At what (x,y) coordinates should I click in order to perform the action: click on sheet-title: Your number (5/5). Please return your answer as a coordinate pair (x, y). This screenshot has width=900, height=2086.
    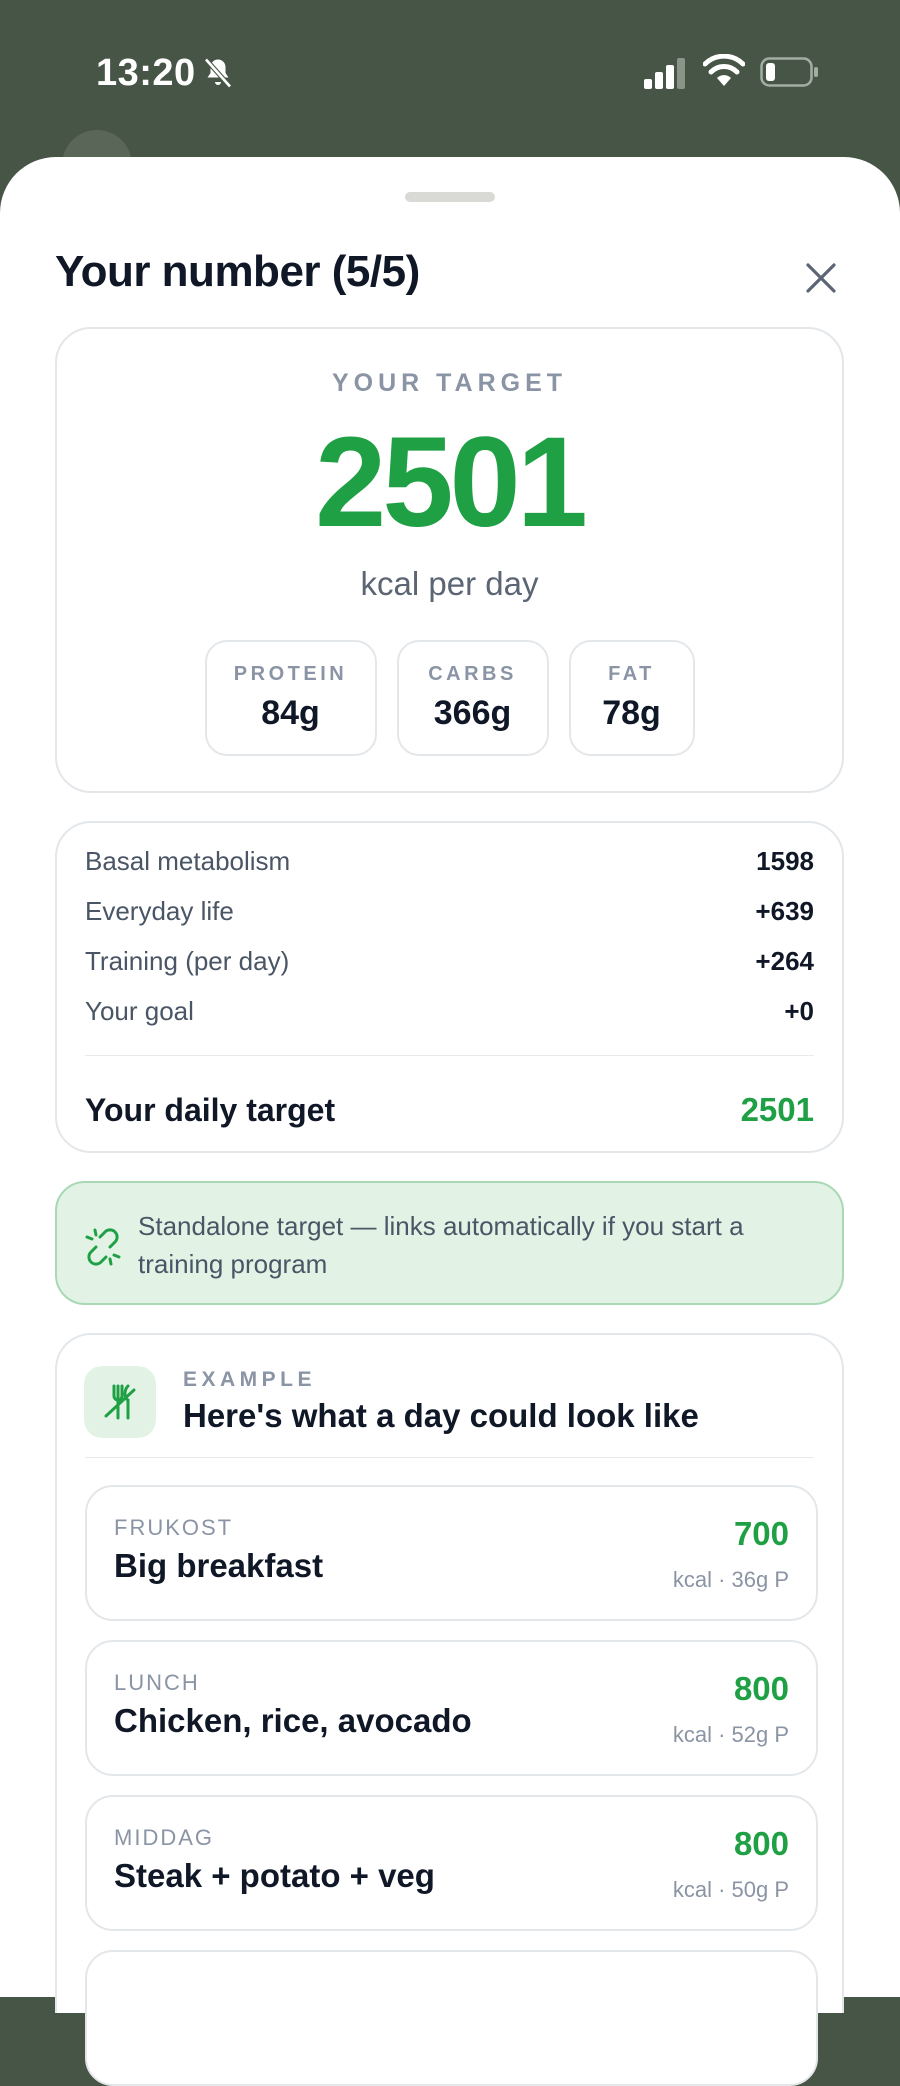
    Looking at the image, I should click on (237, 271).